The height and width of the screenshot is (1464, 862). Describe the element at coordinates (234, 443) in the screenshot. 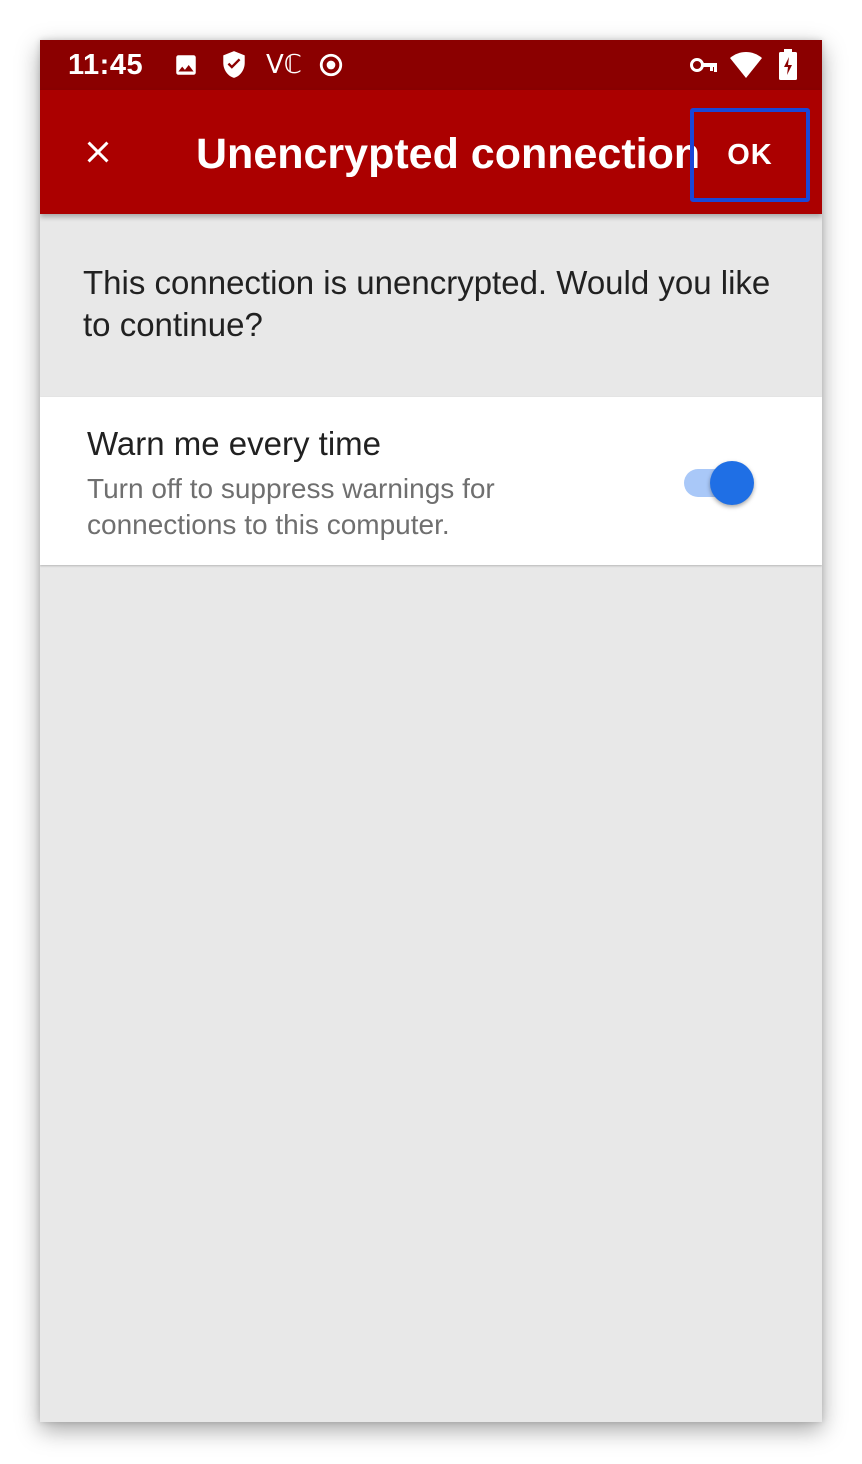

I see `setting-title: Warn me every time` at that location.